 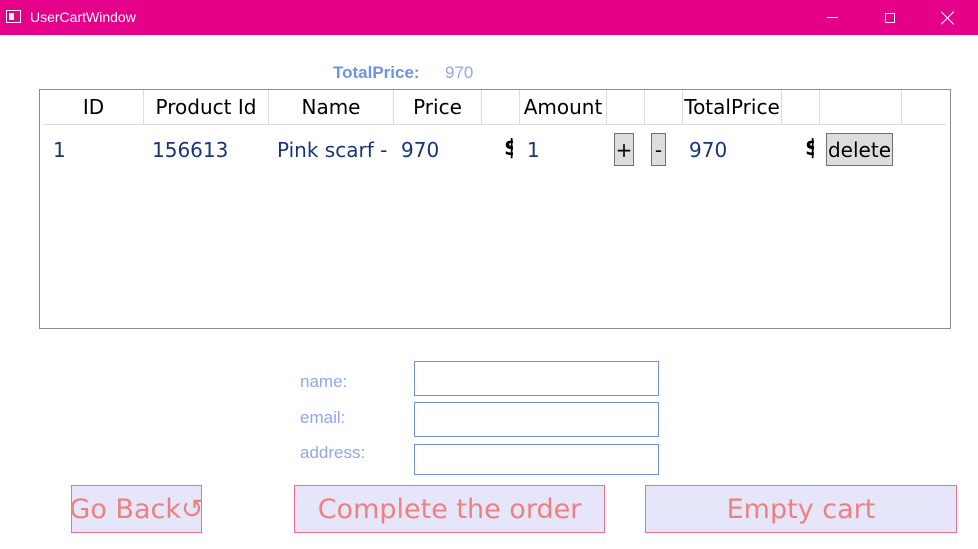 I want to click on email-input, so click(x=536, y=419).